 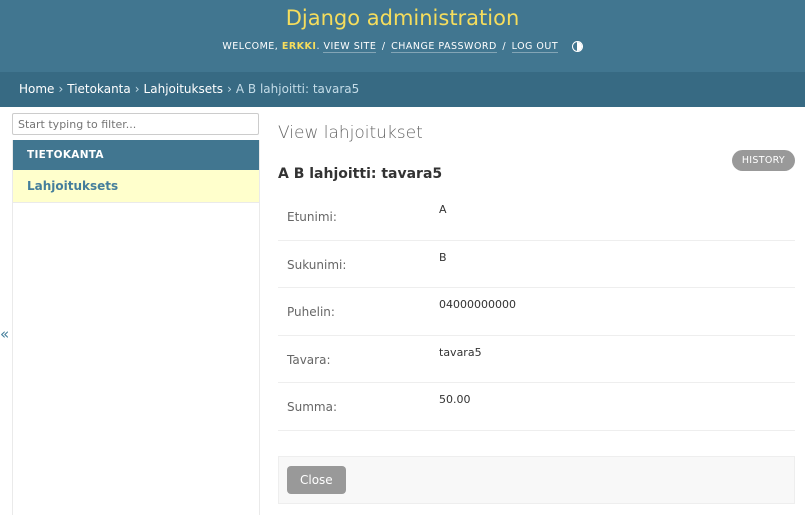 What do you see at coordinates (460, 352) in the screenshot?
I see `field-value: tavara5` at bounding box center [460, 352].